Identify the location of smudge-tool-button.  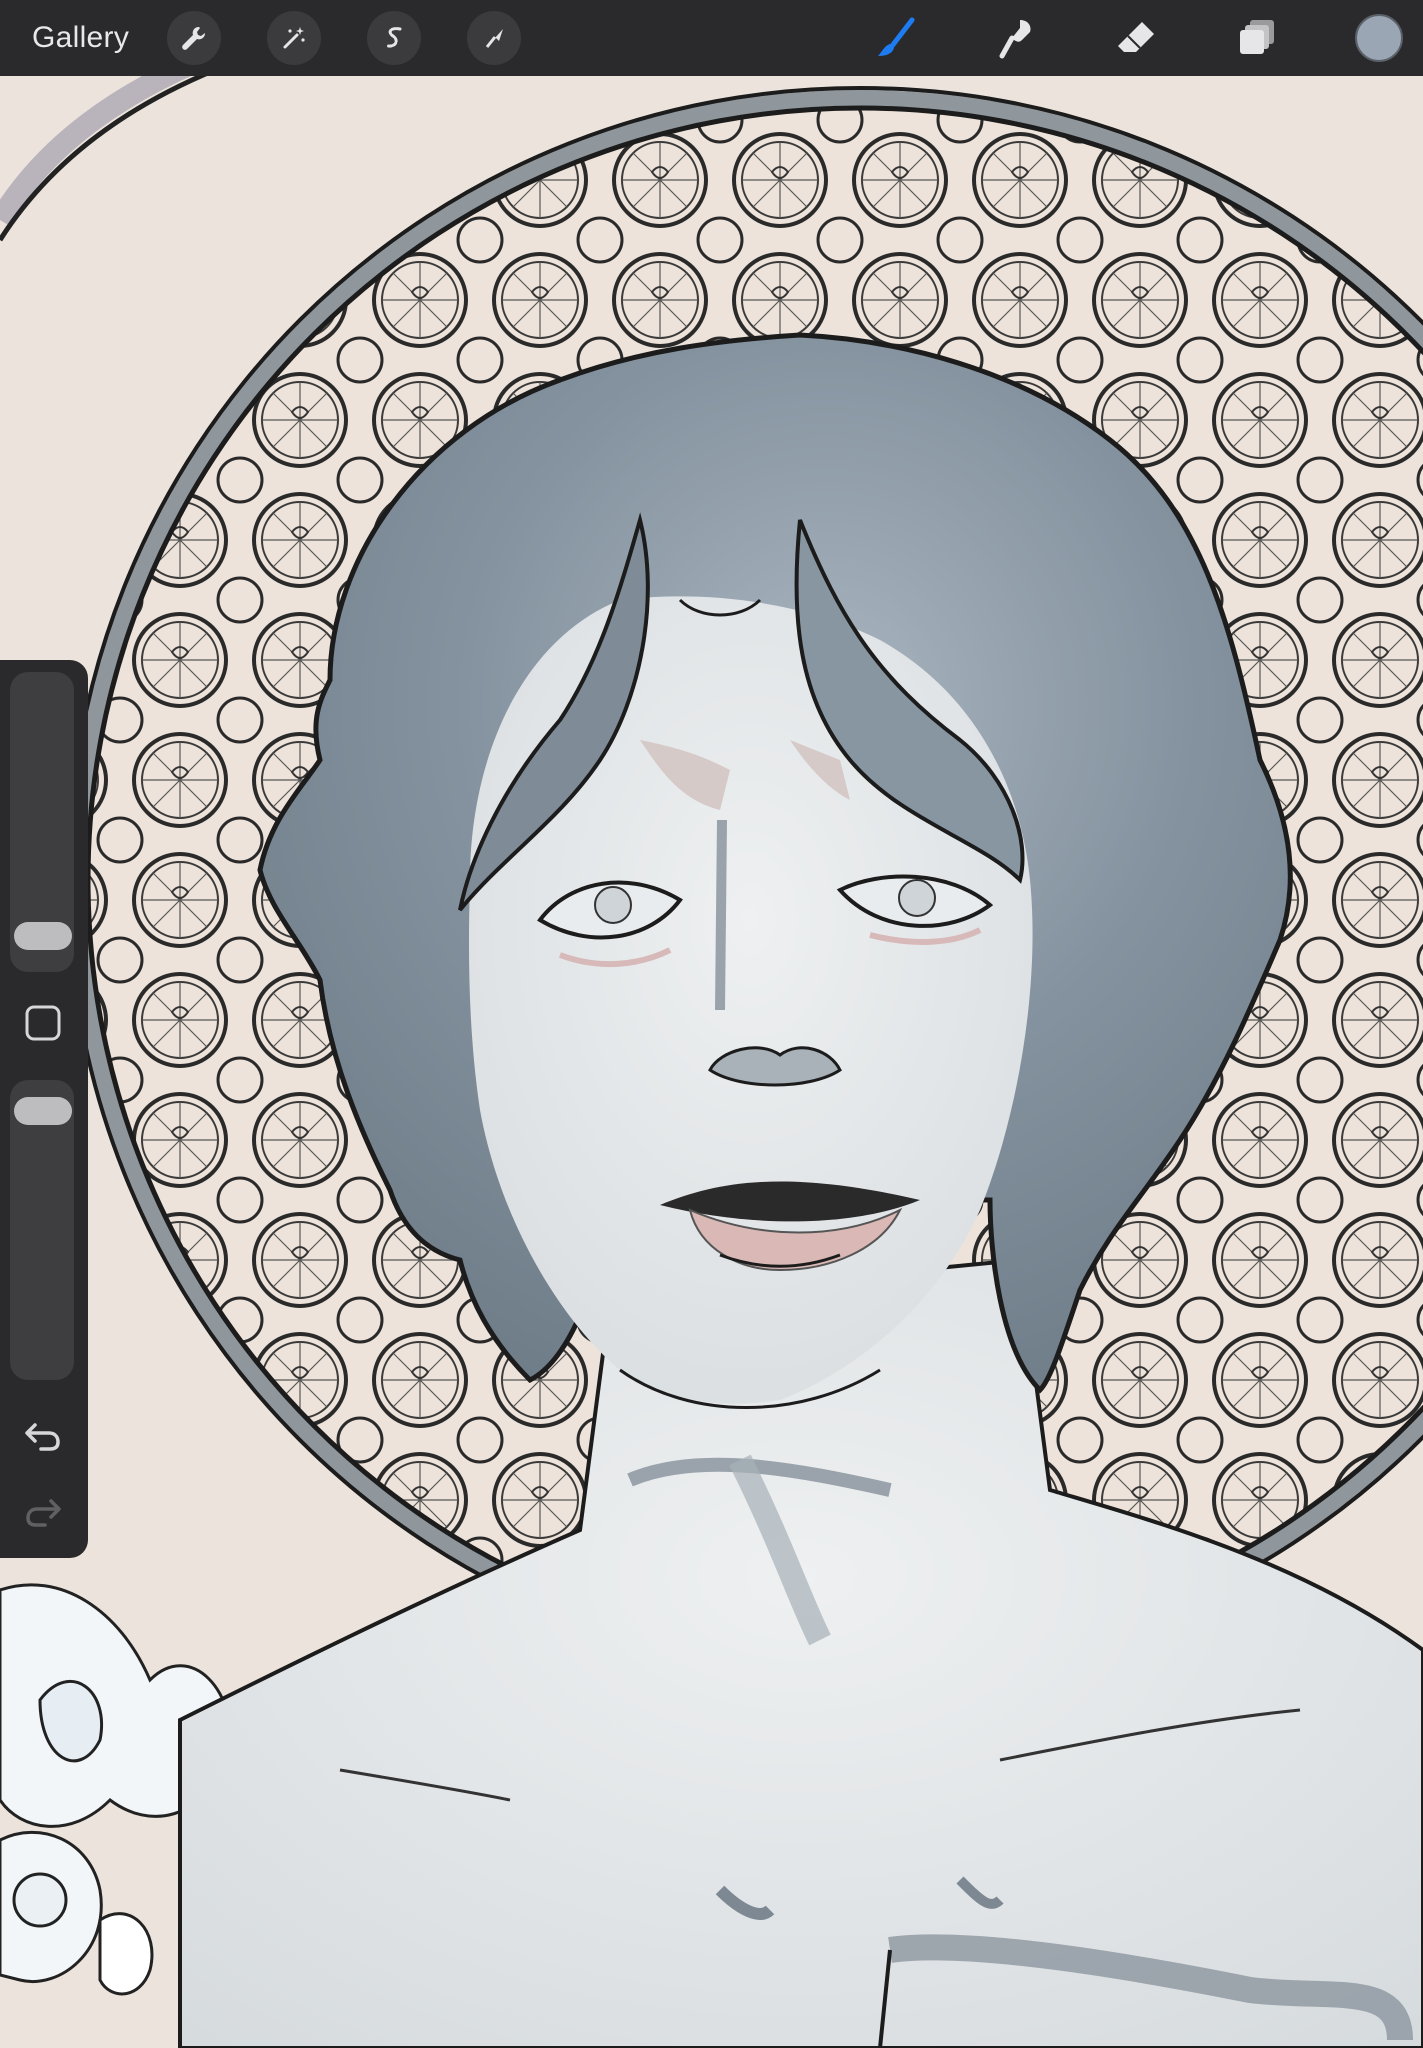
(1016, 38).